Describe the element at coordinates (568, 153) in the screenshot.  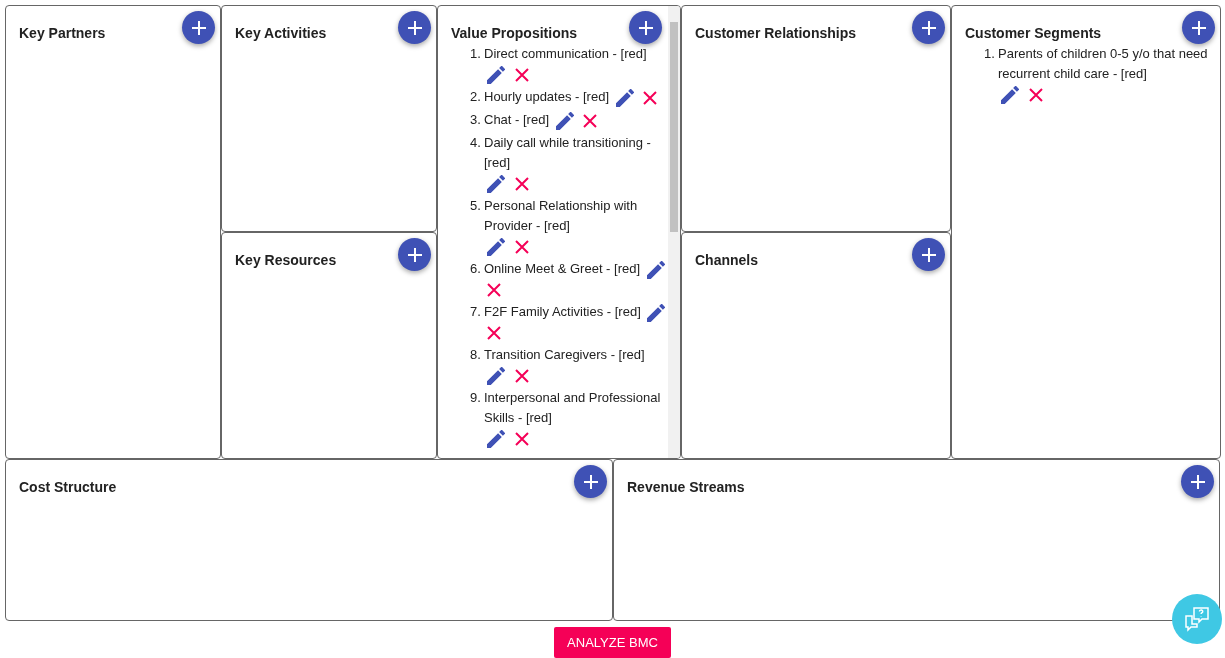
I see `item-text: Daily call while transitioning - [red]` at that location.